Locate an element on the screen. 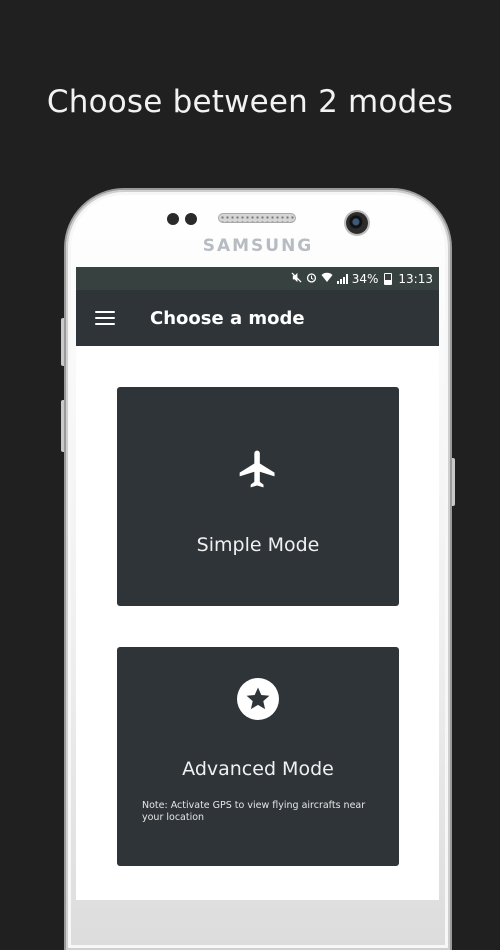  app-bar: Choose a mode is located at coordinates (257, 318).